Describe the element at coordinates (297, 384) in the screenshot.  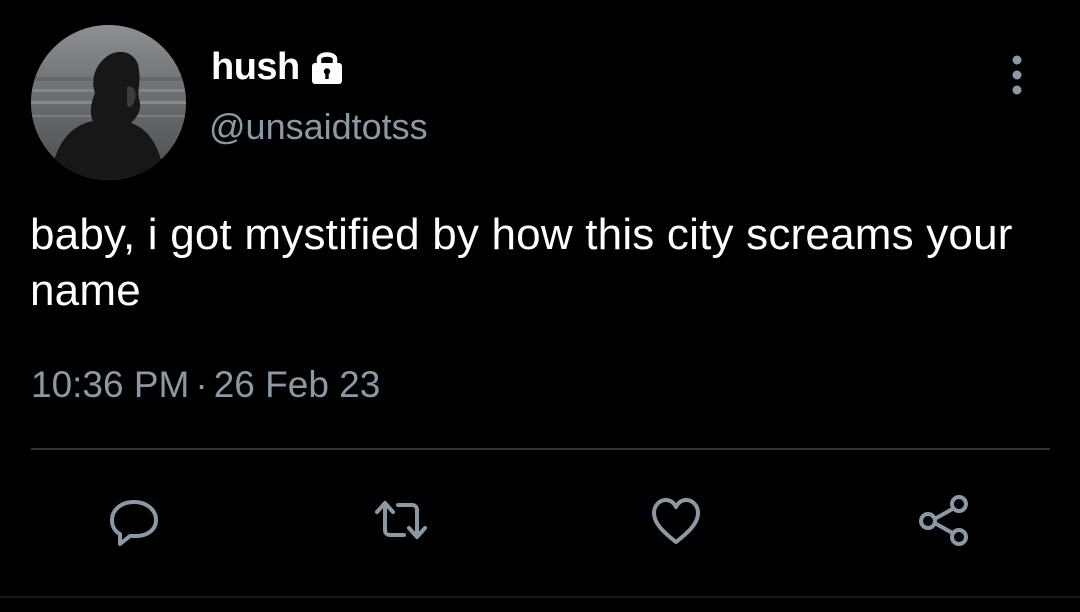
I see `tweet-date: 26 Feb 23` at that location.